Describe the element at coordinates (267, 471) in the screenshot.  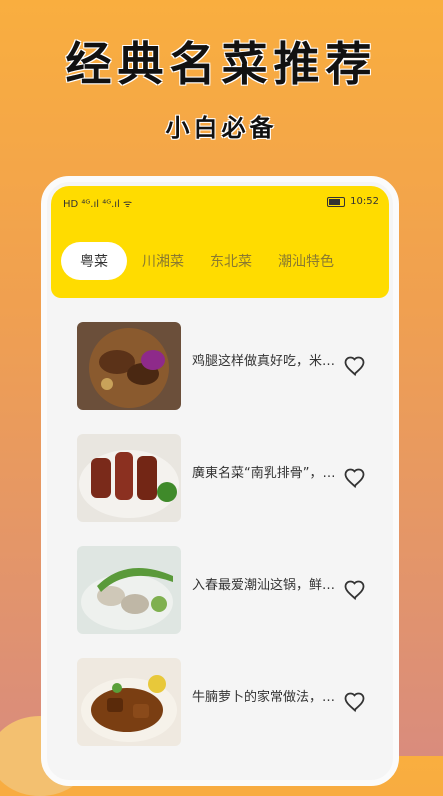
I see `recipe-title: 廣東名菜“南乳排骨”，做法简单` at that location.